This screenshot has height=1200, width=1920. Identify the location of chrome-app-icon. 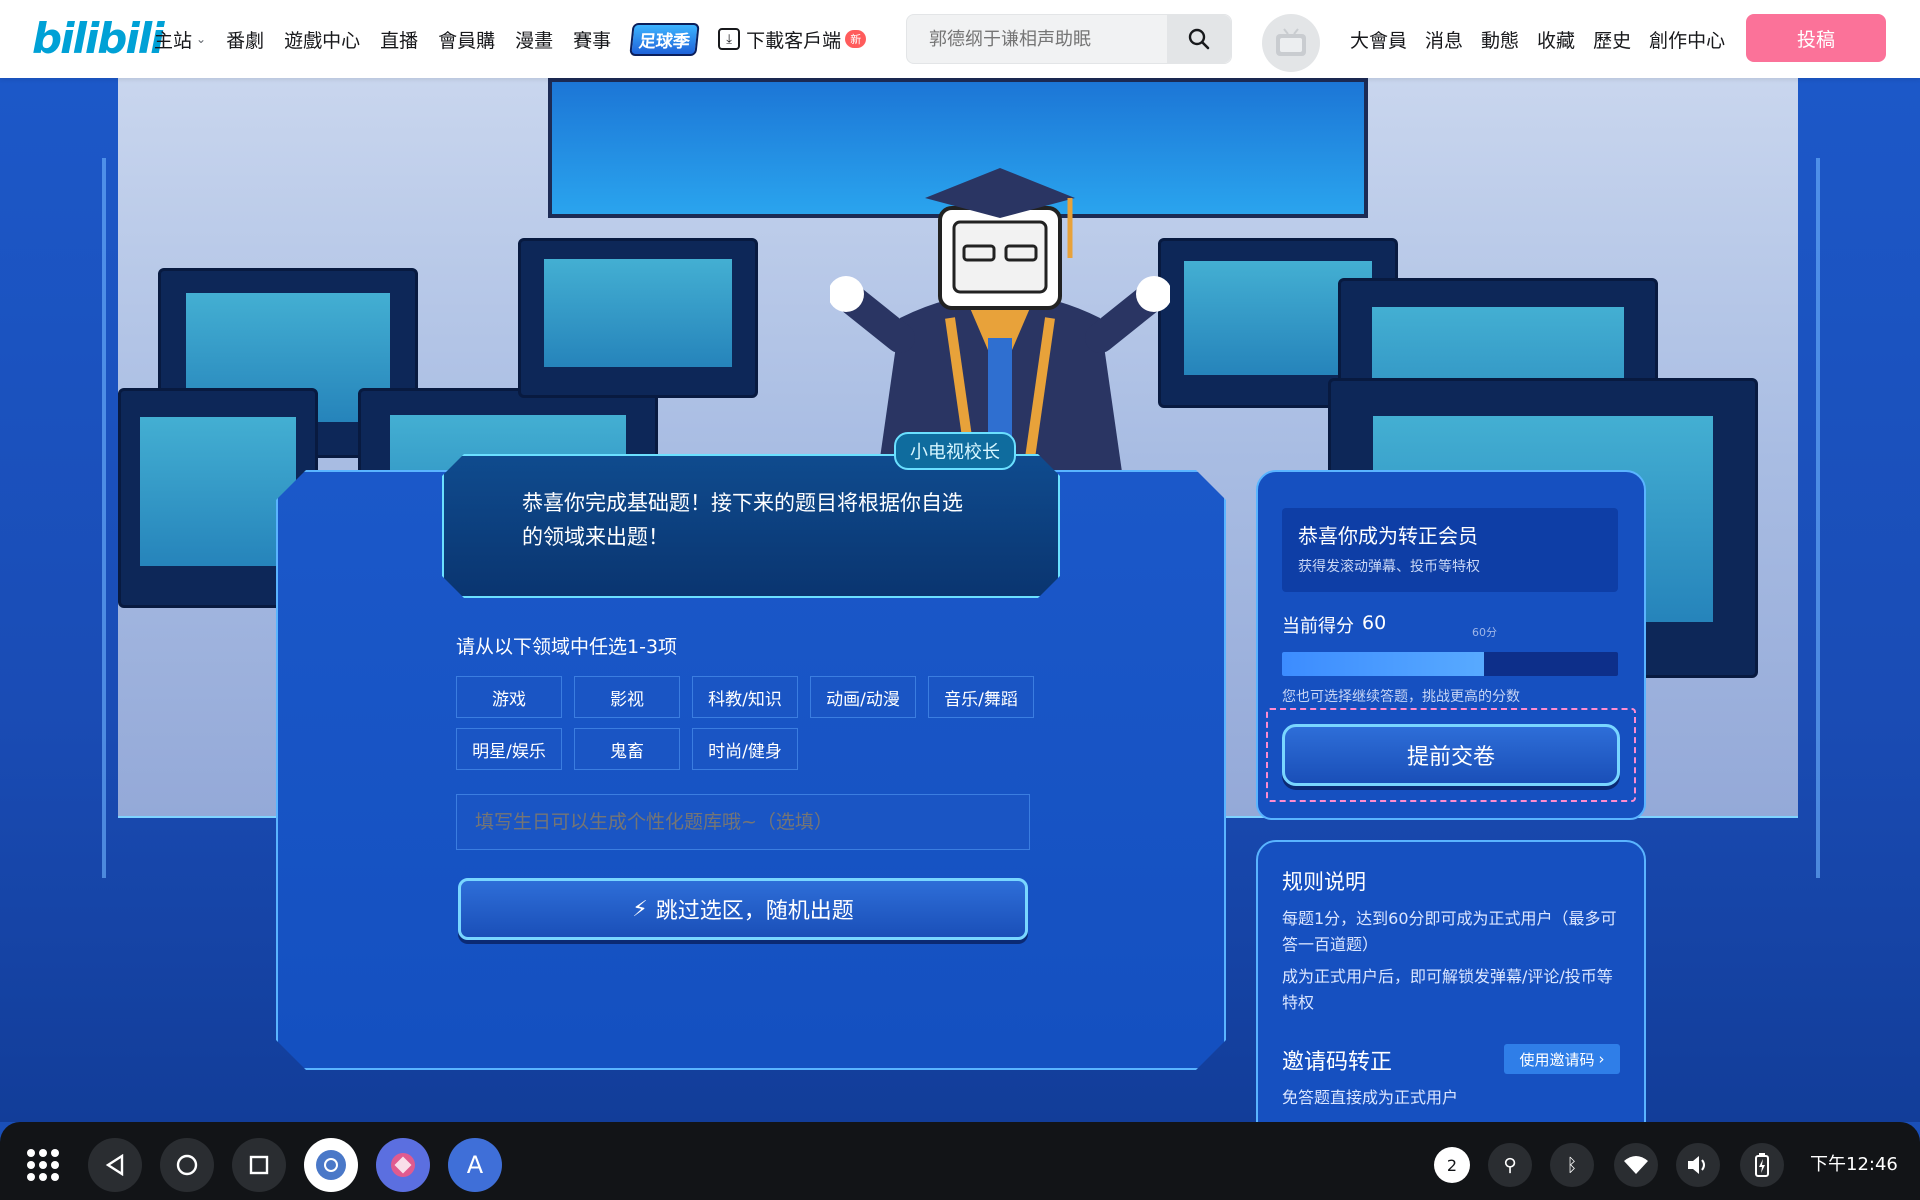
(331, 1165).